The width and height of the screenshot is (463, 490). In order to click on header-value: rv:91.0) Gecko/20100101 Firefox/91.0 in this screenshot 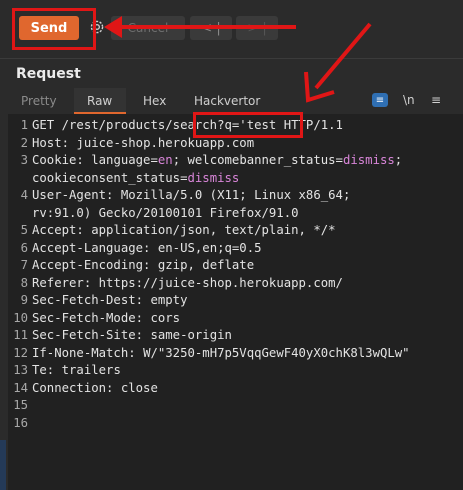, I will do `click(165, 212)`.